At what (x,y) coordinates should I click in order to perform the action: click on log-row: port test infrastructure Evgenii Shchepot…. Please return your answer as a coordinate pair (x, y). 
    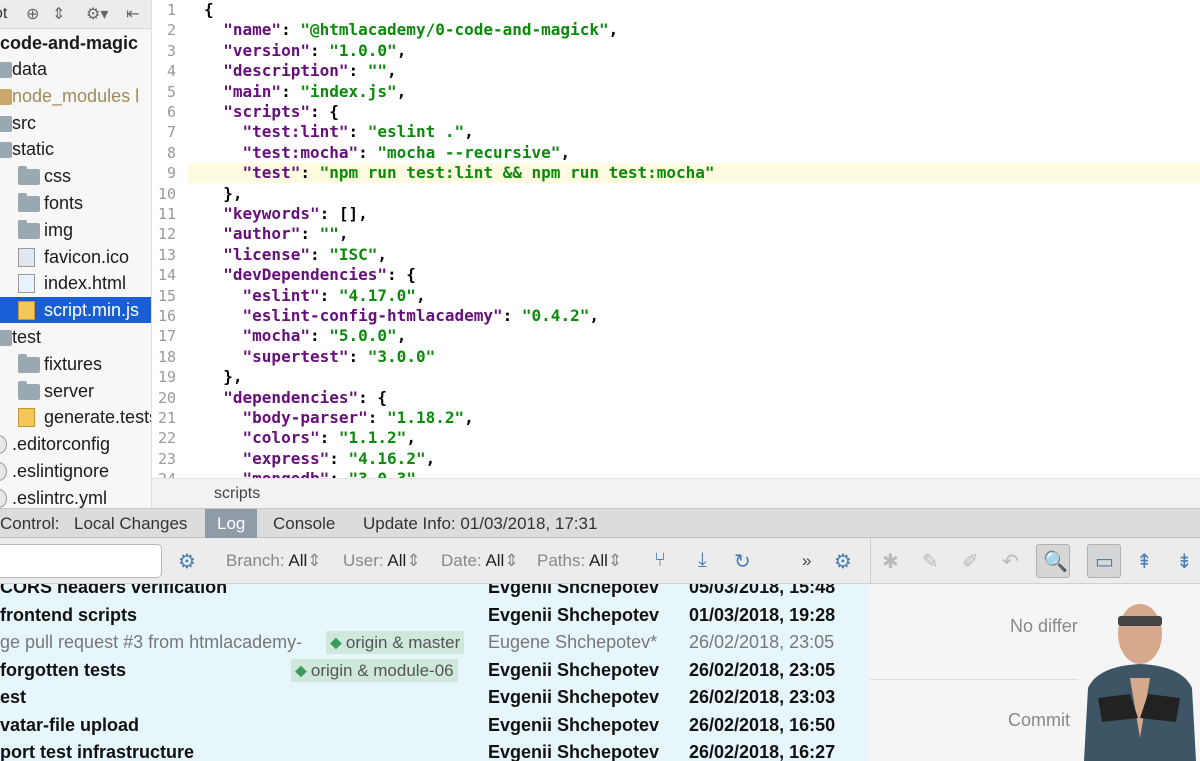
    Looking at the image, I should click on (435, 750).